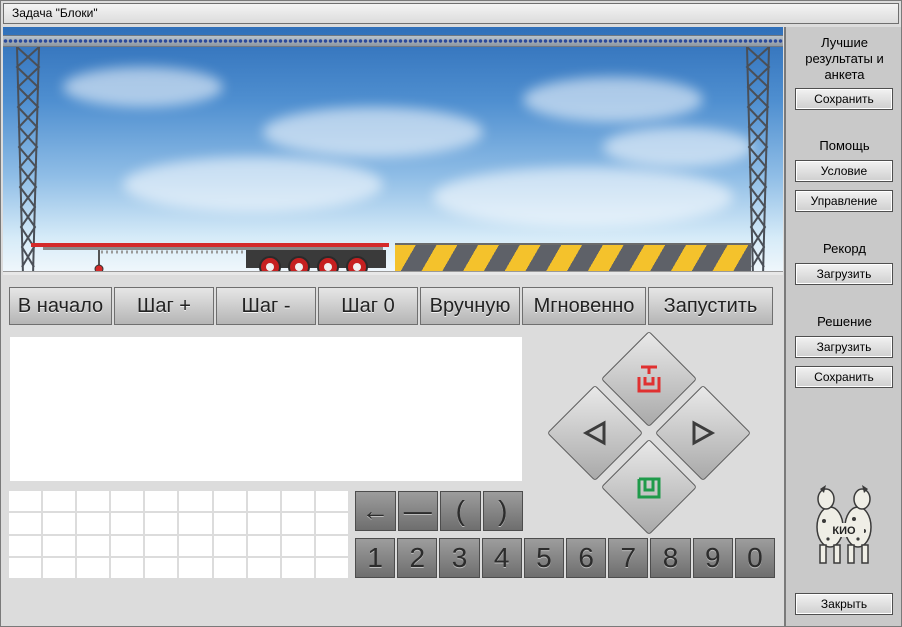  I want to click on kio-logo: КИО, so click(844, 524).